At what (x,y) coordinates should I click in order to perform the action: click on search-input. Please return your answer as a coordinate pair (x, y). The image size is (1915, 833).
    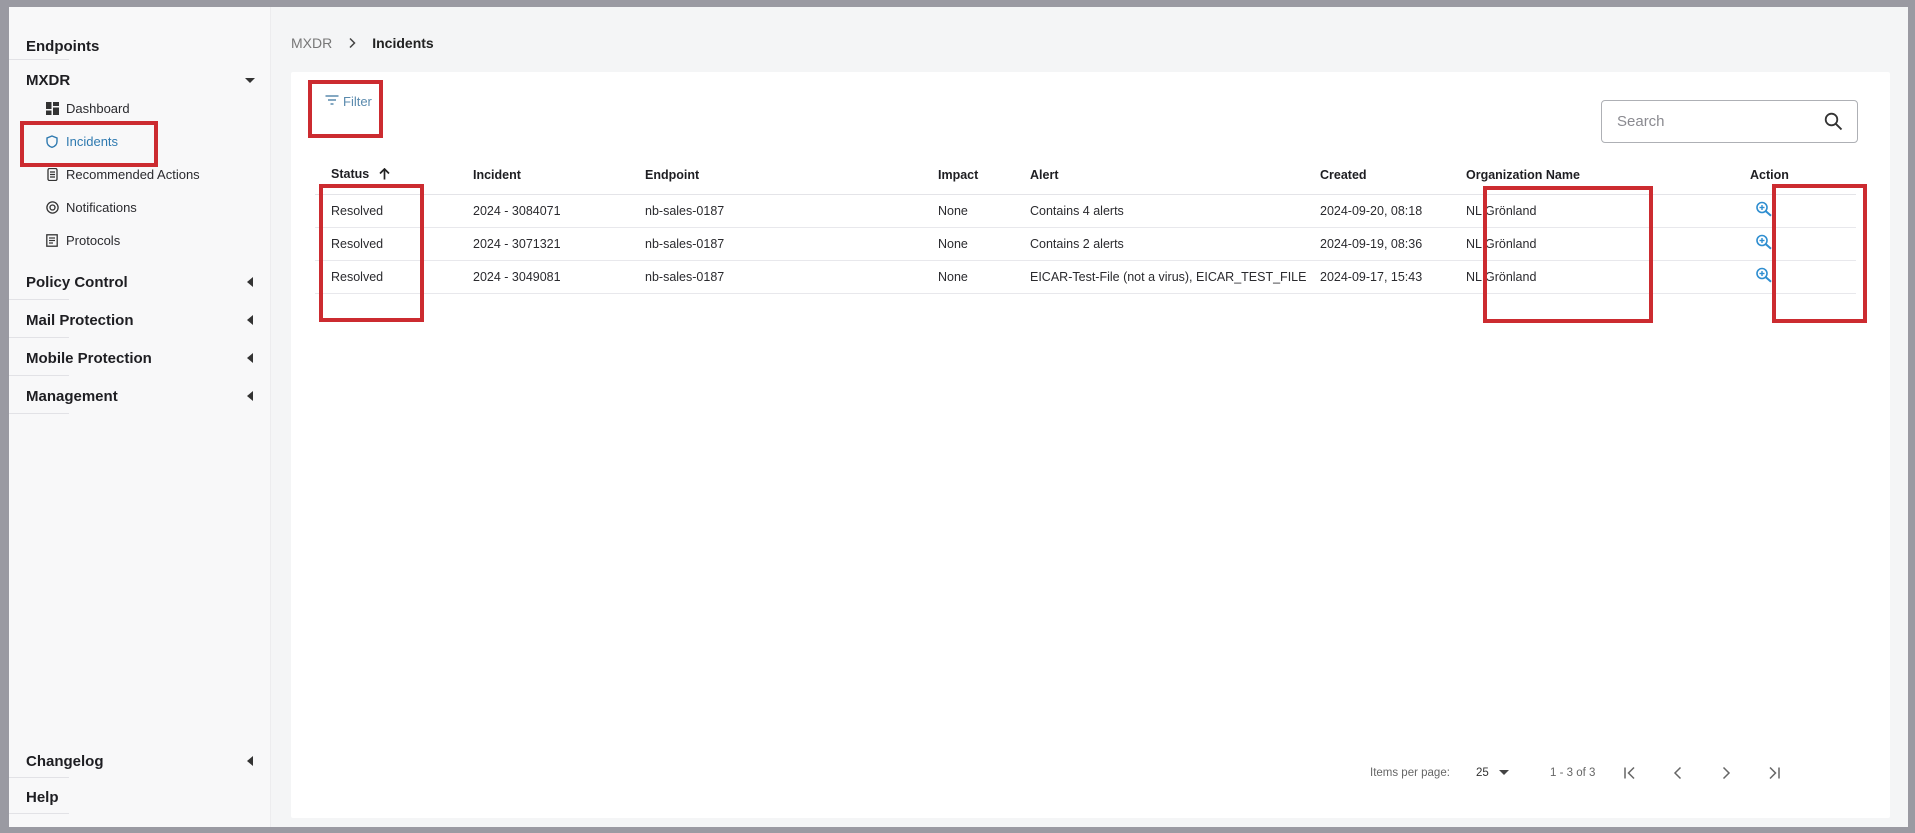
    Looking at the image, I should click on (1702, 121).